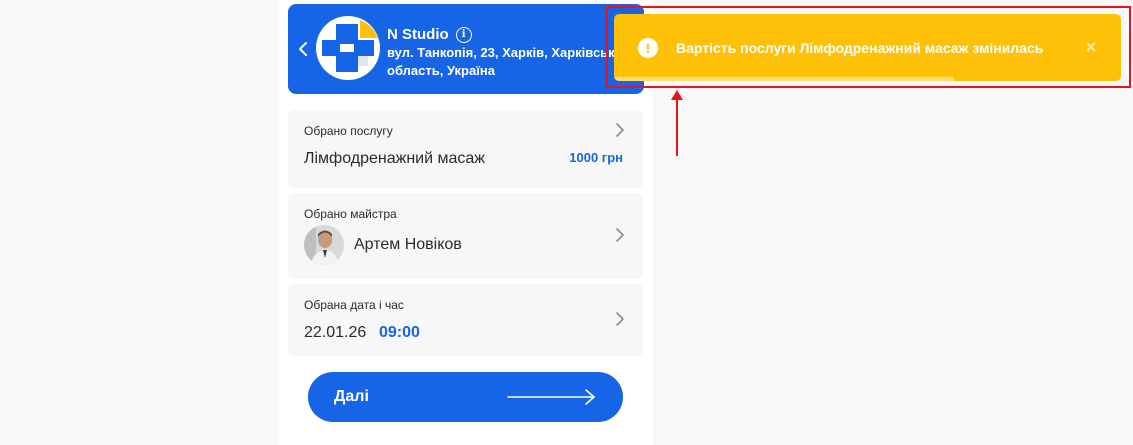 Image resolution: width=1133 pixels, height=445 pixels. Describe the element at coordinates (399, 332) in the screenshot. I see `selected-time: 09:00` at that location.